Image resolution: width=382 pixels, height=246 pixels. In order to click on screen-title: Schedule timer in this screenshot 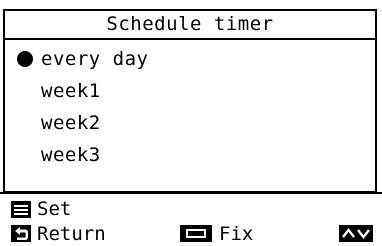, I will do `click(190, 25)`.